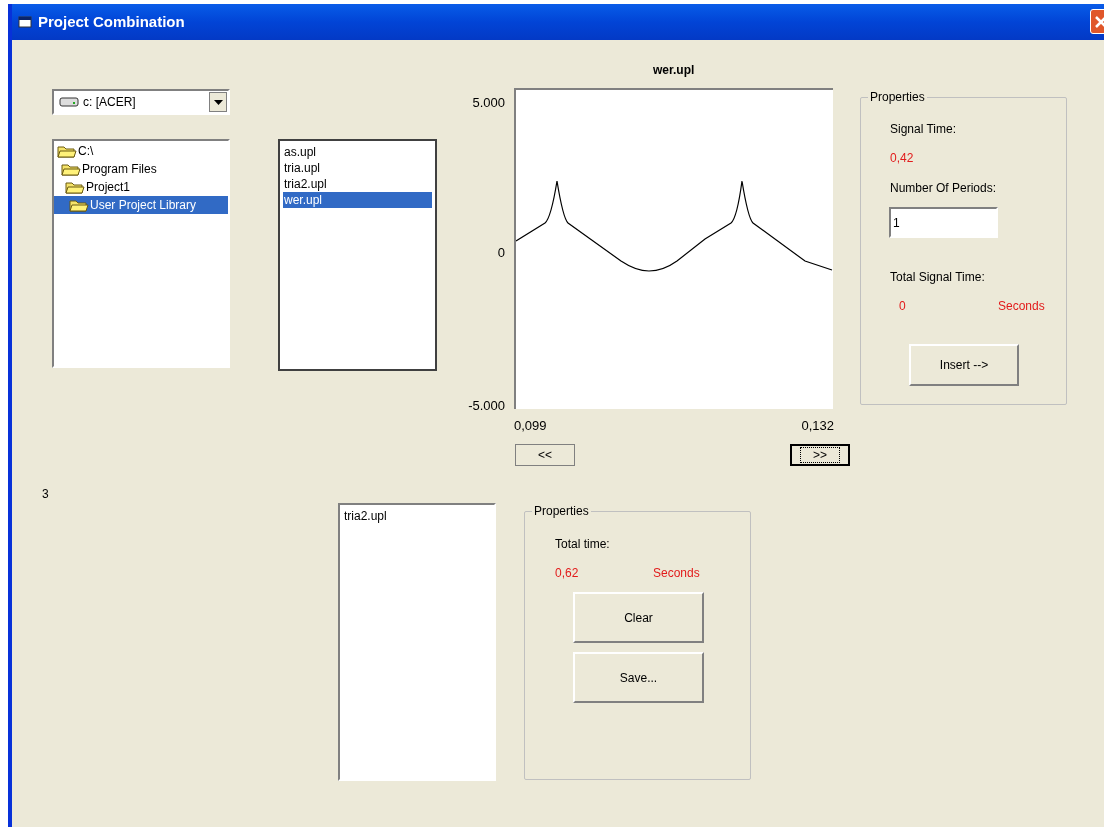 Image resolution: width=1104 pixels, height=827 pixels. Describe the element at coordinates (500, 253) in the screenshot. I see `axis-label: 0` at that location.